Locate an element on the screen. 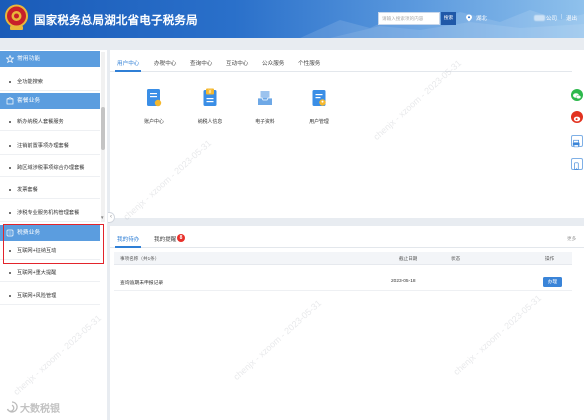 This screenshot has width=584, height=420. tab-interaction-center: 互动中心 is located at coordinates (237, 63).